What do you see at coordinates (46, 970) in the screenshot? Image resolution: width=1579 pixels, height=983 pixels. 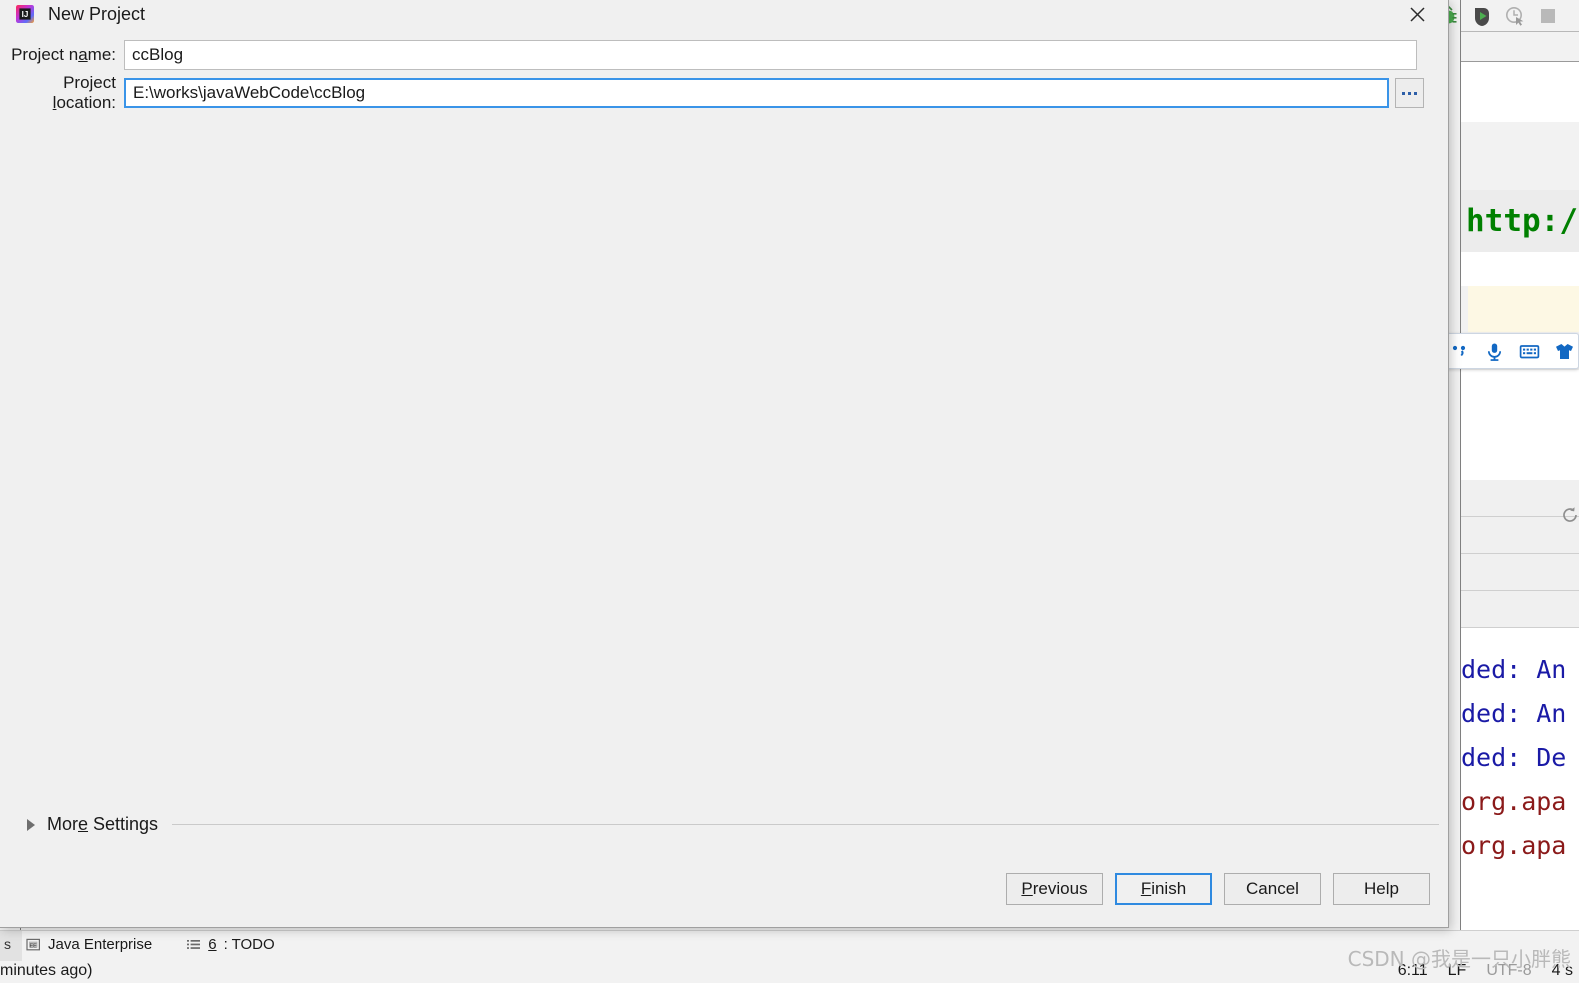 I see `status-bar-vcs-message: minutes ago)` at bounding box center [46, 970].